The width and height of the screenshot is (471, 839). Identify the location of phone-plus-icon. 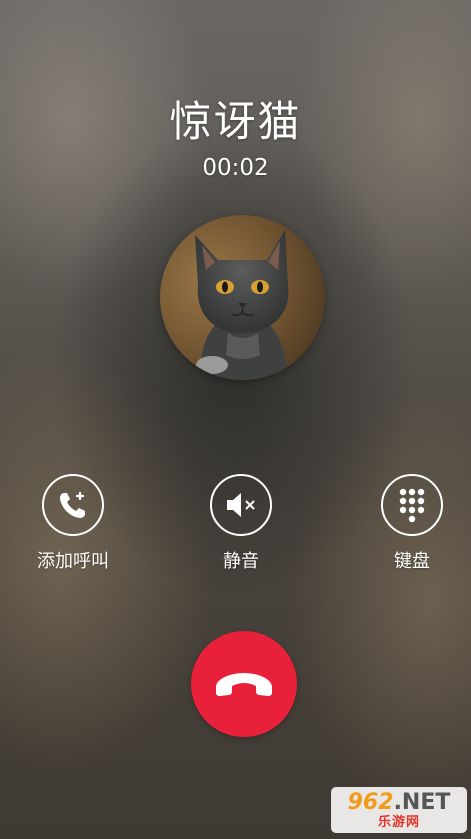
(72, 505).